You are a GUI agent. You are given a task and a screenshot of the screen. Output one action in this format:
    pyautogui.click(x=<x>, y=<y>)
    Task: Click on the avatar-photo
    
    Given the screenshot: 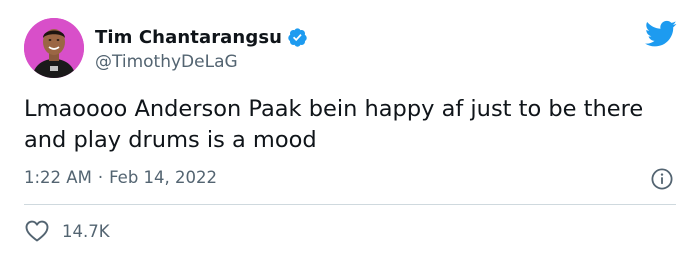 What is the action you would take?
    pyautogui.click(x=54, y=48)
    